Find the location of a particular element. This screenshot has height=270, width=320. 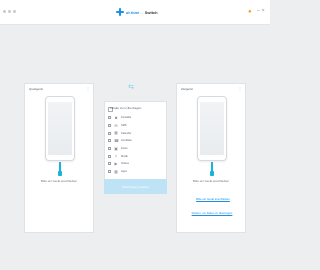

title-bar: dr.fone - Switch ● – × is located at coordinates (135, 12).